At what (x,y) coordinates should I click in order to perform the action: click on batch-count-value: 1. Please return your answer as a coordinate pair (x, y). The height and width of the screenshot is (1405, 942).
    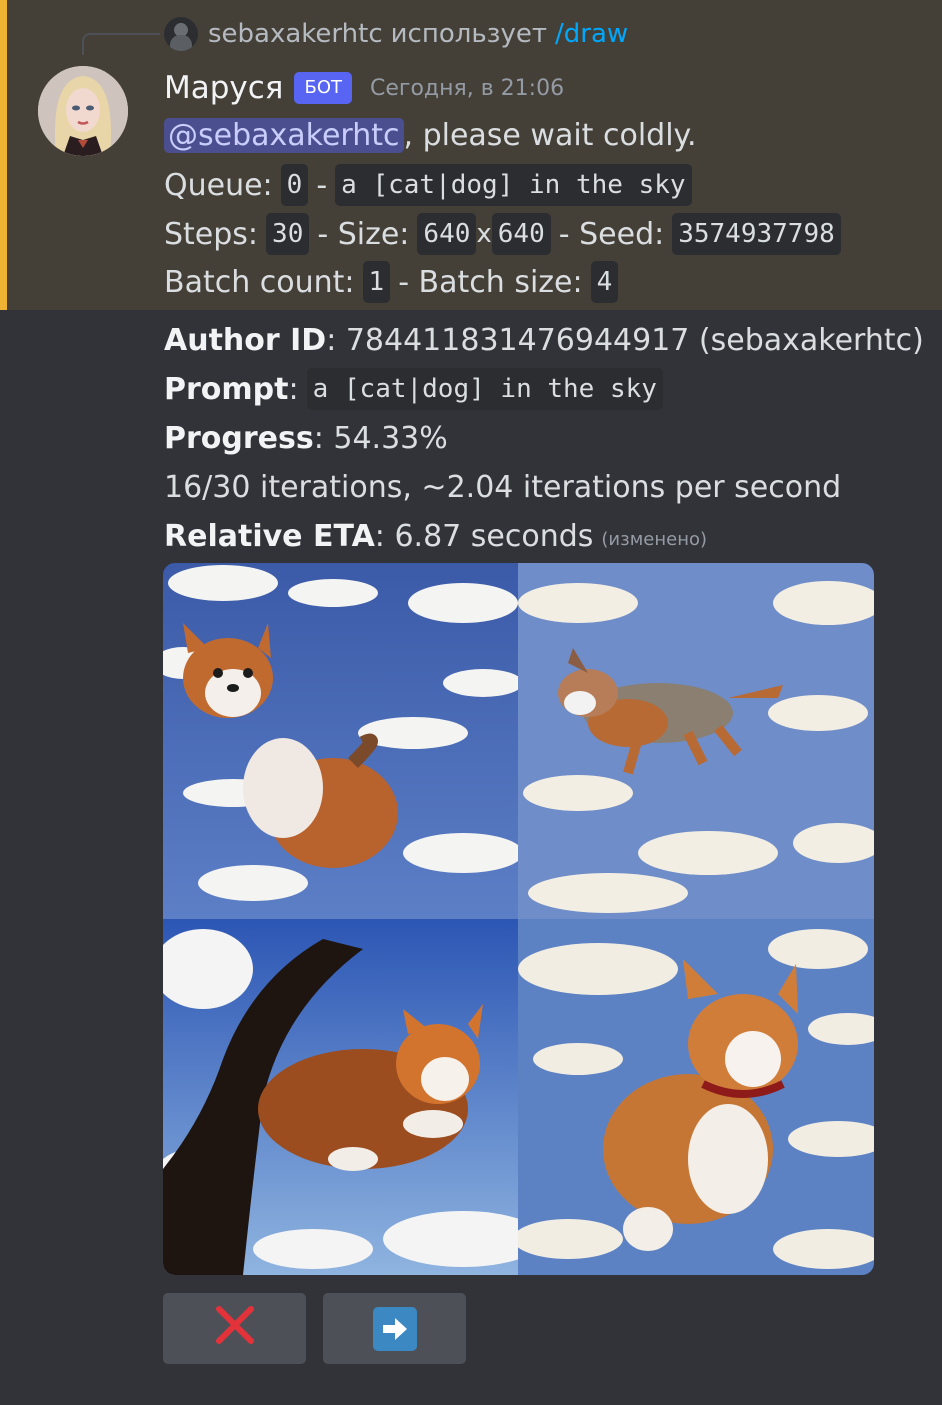
    Looking at the image, I should click on (376, 282).